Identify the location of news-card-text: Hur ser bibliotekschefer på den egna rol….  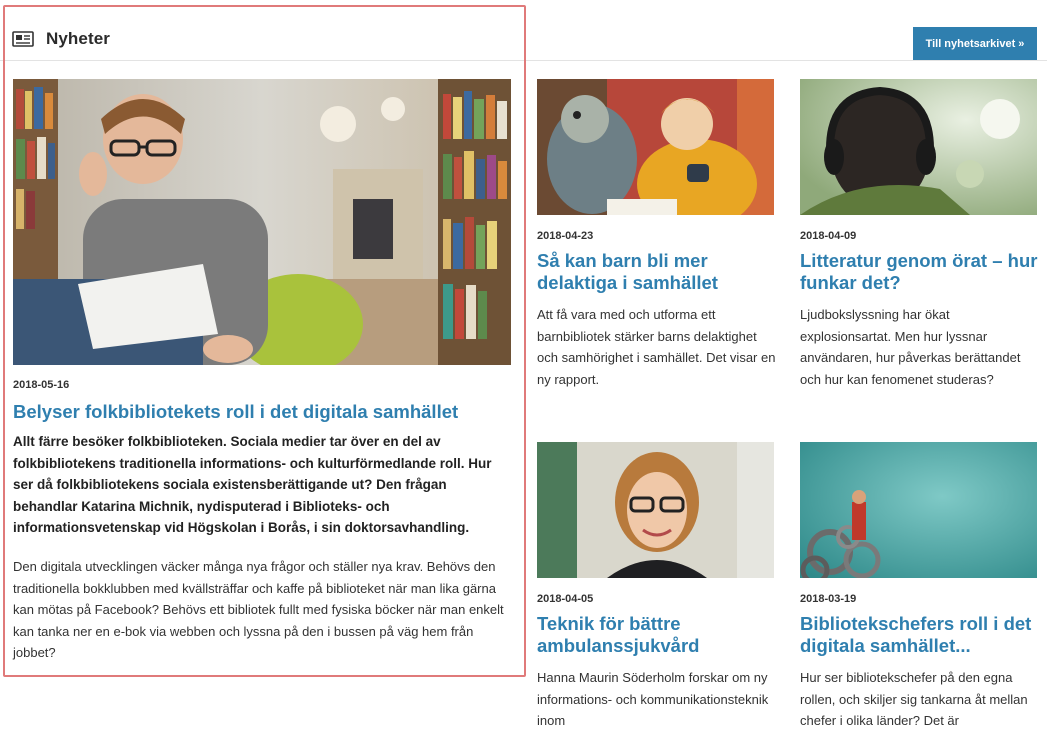
(914, 699).